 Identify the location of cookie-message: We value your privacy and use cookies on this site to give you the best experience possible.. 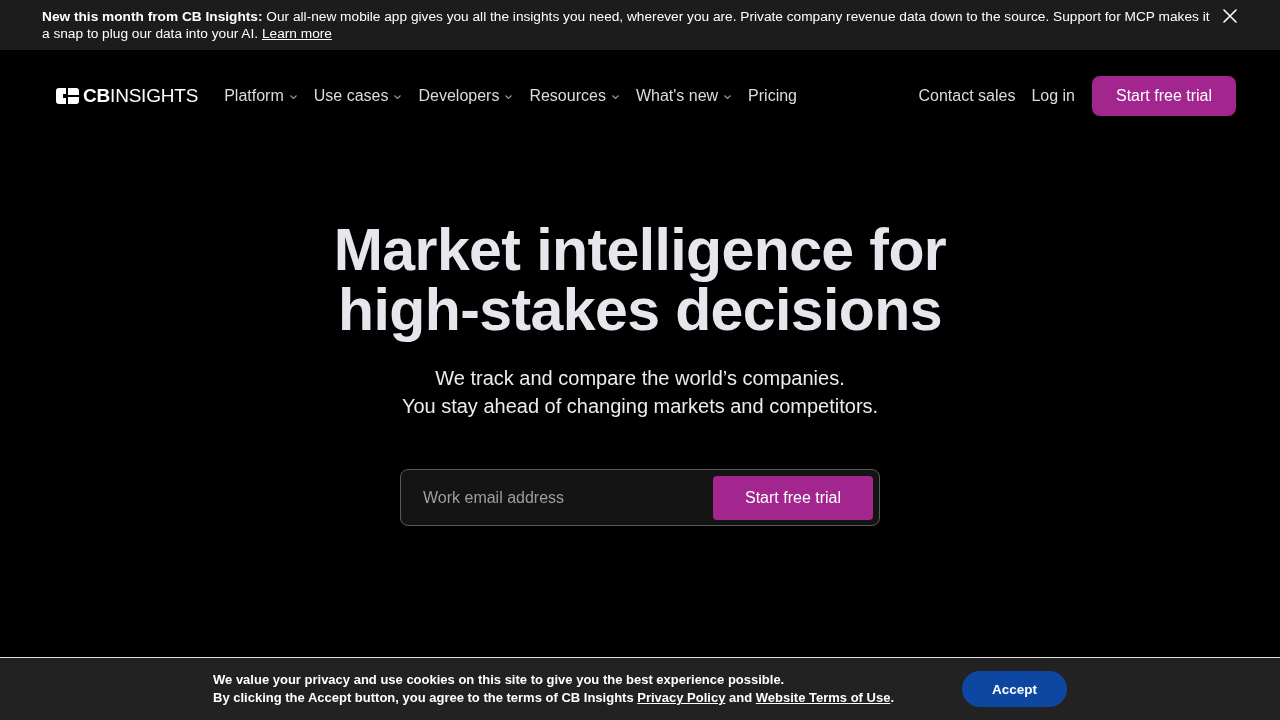
(499, 680).